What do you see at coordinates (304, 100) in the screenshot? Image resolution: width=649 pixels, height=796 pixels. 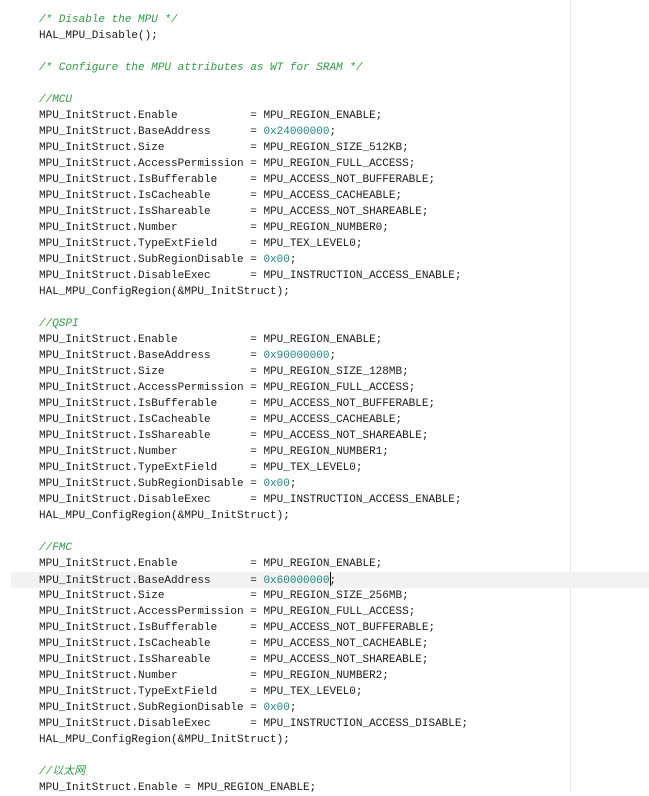 I see `code-line: //MCU` at bounding box center [304, 100].